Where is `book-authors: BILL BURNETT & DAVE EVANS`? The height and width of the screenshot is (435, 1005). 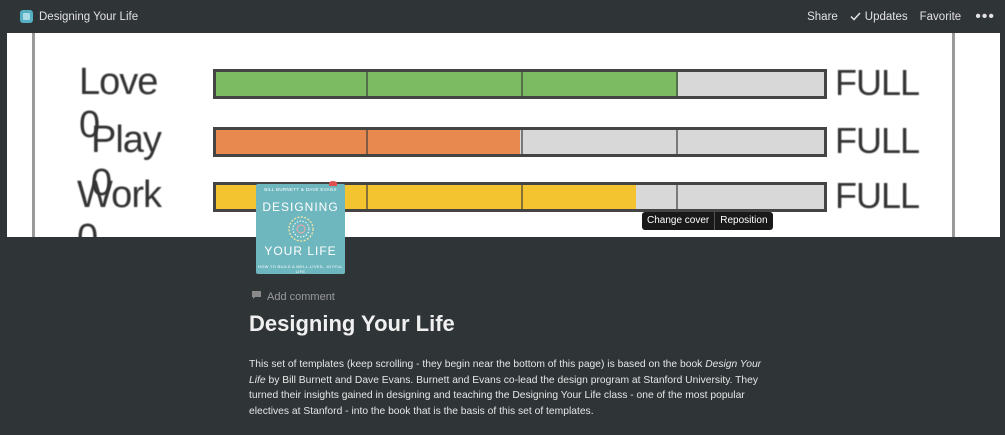 book-authors: BILL BURNETT & DAVE EVANS is located at coordinates (300, 189).